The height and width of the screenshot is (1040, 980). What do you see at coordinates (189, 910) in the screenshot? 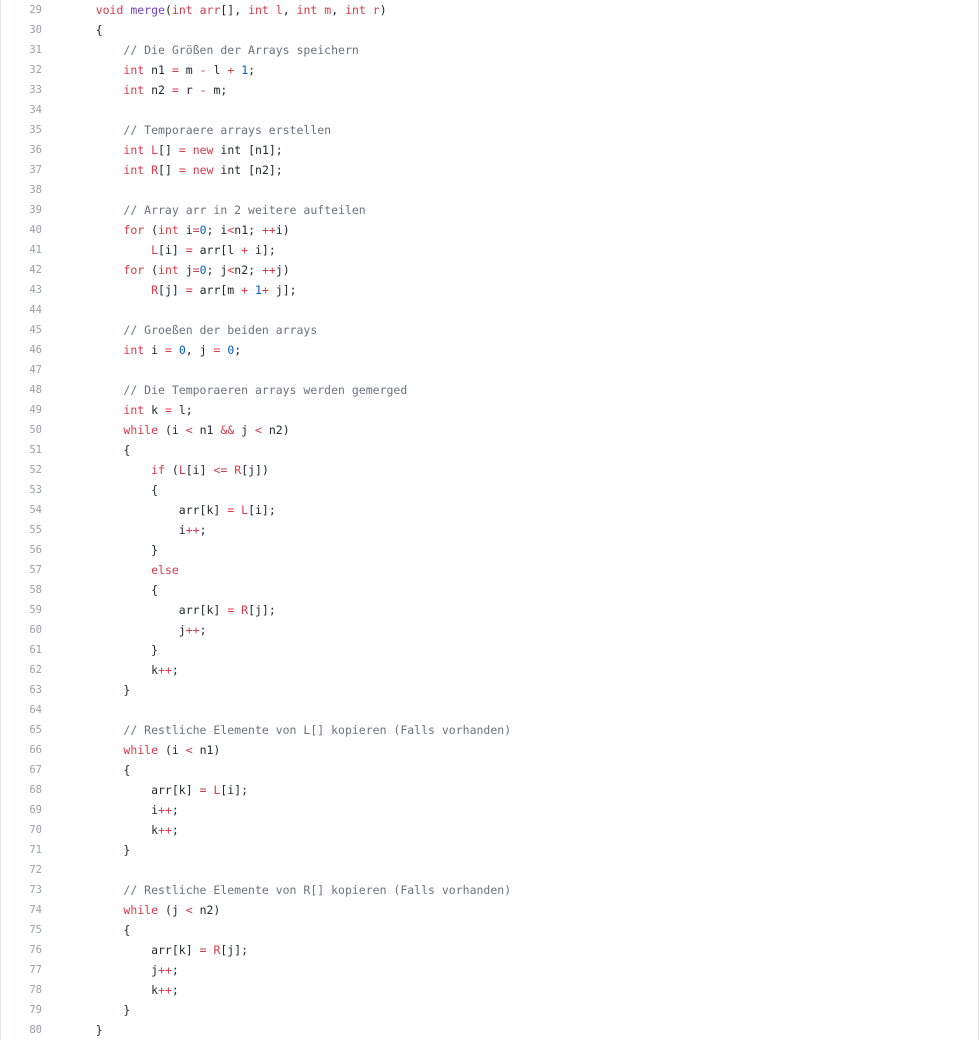
I see `code-token: <` at bounding box center [189, 910].